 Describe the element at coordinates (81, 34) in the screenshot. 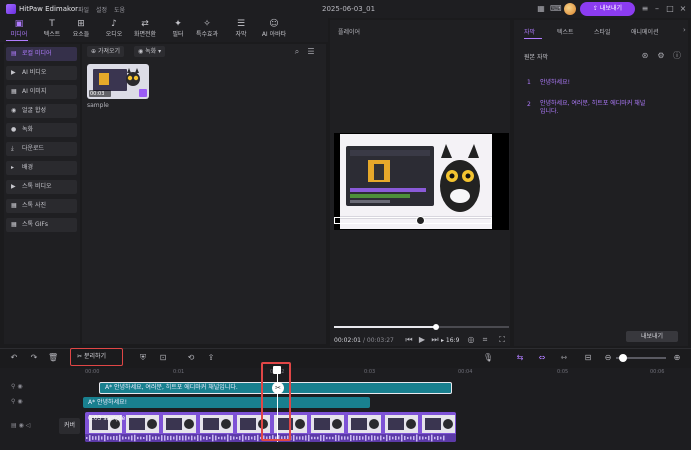

I see `tool-label: 요소들` at that location.